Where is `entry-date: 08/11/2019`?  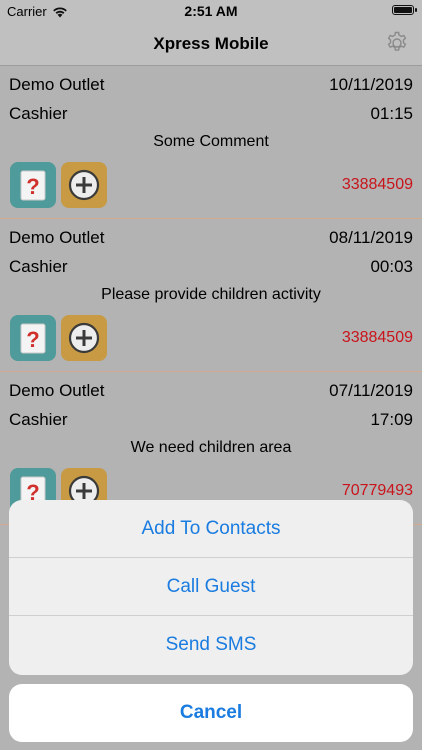
entry-date: 08/11/2019 is located at coordinates (371, 237).